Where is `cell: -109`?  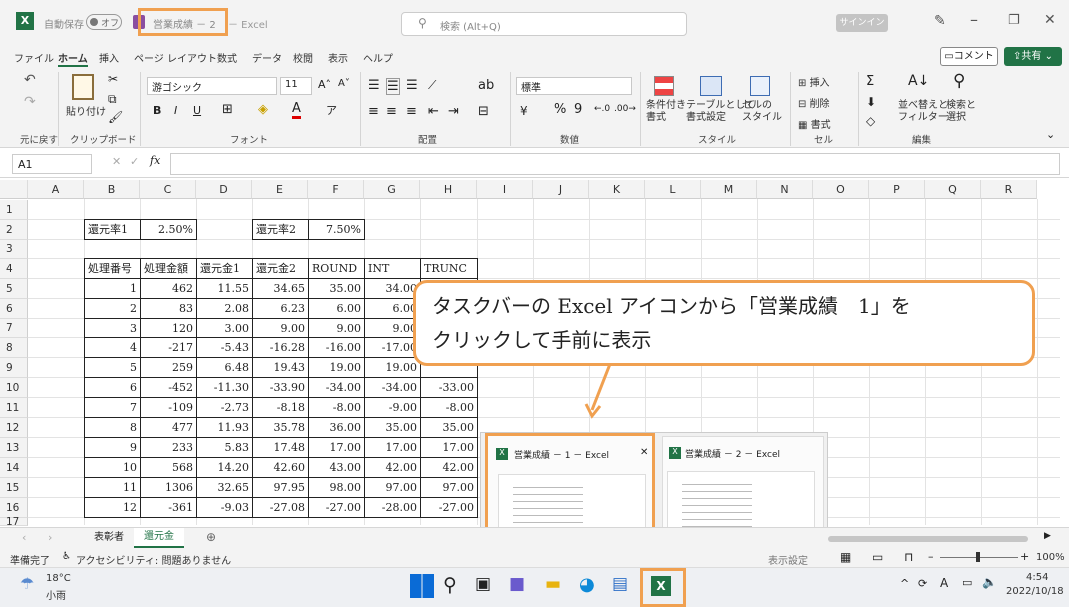 cell: -109 is located at coordinates (168, 407).